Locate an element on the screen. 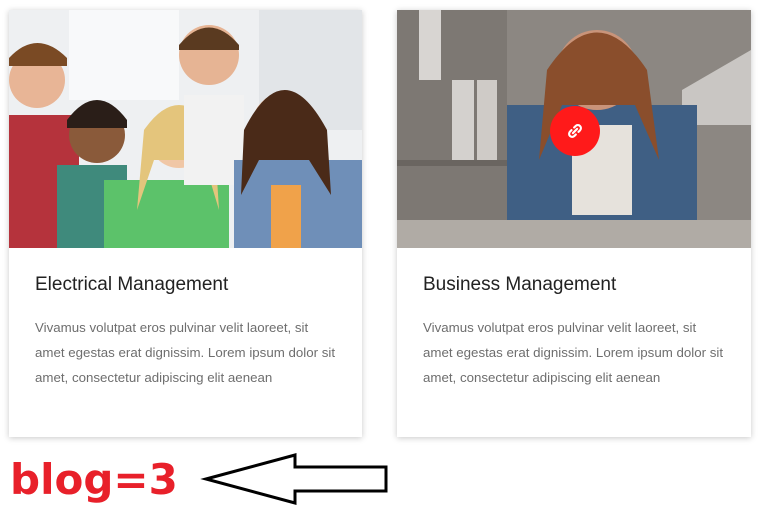 The image size is (758, 513). card-title: Electrical Management is located at coordinates (131, 285).